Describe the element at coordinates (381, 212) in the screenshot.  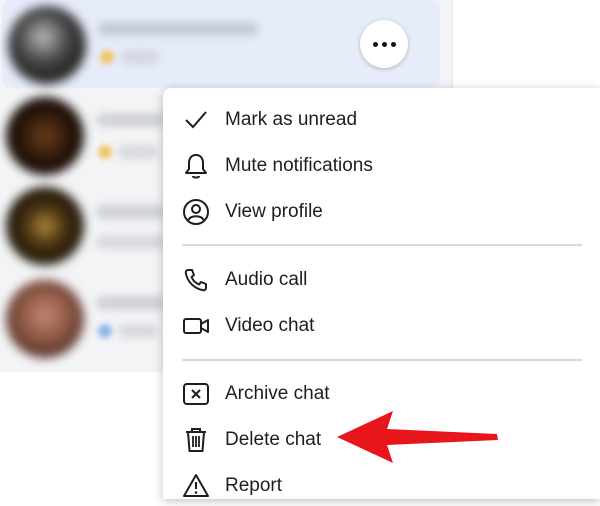
I see `menu-item-view-profile: View profile` at that location.